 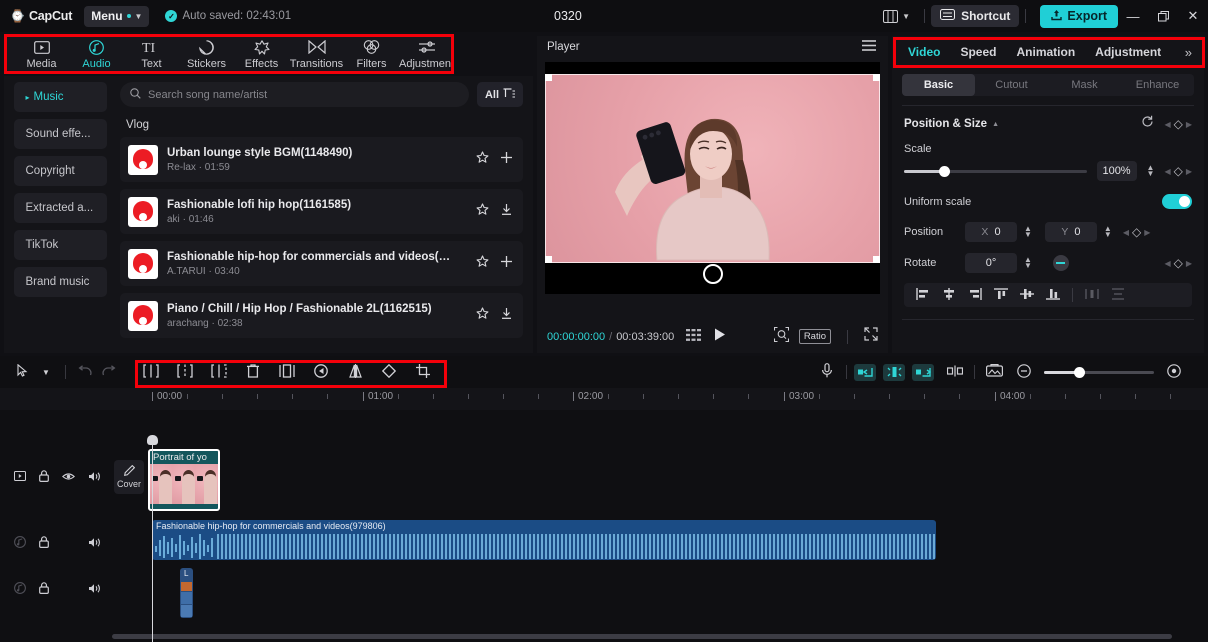 I want to click on tab-adjustment: Adjustment, so click(x=1128, y=52).